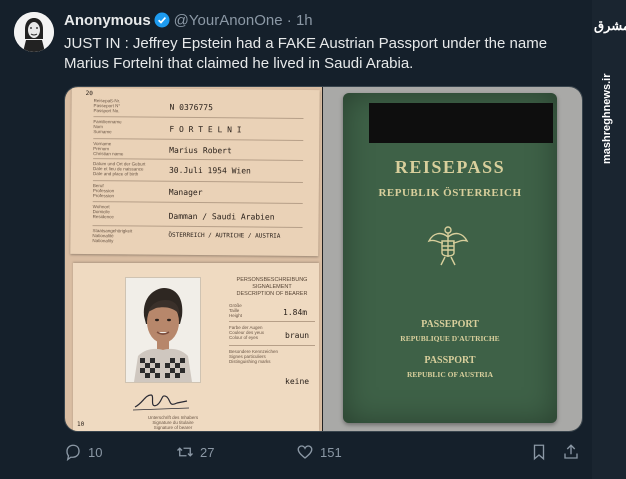  I want to click on marks-value: keine, so click(297, 381).